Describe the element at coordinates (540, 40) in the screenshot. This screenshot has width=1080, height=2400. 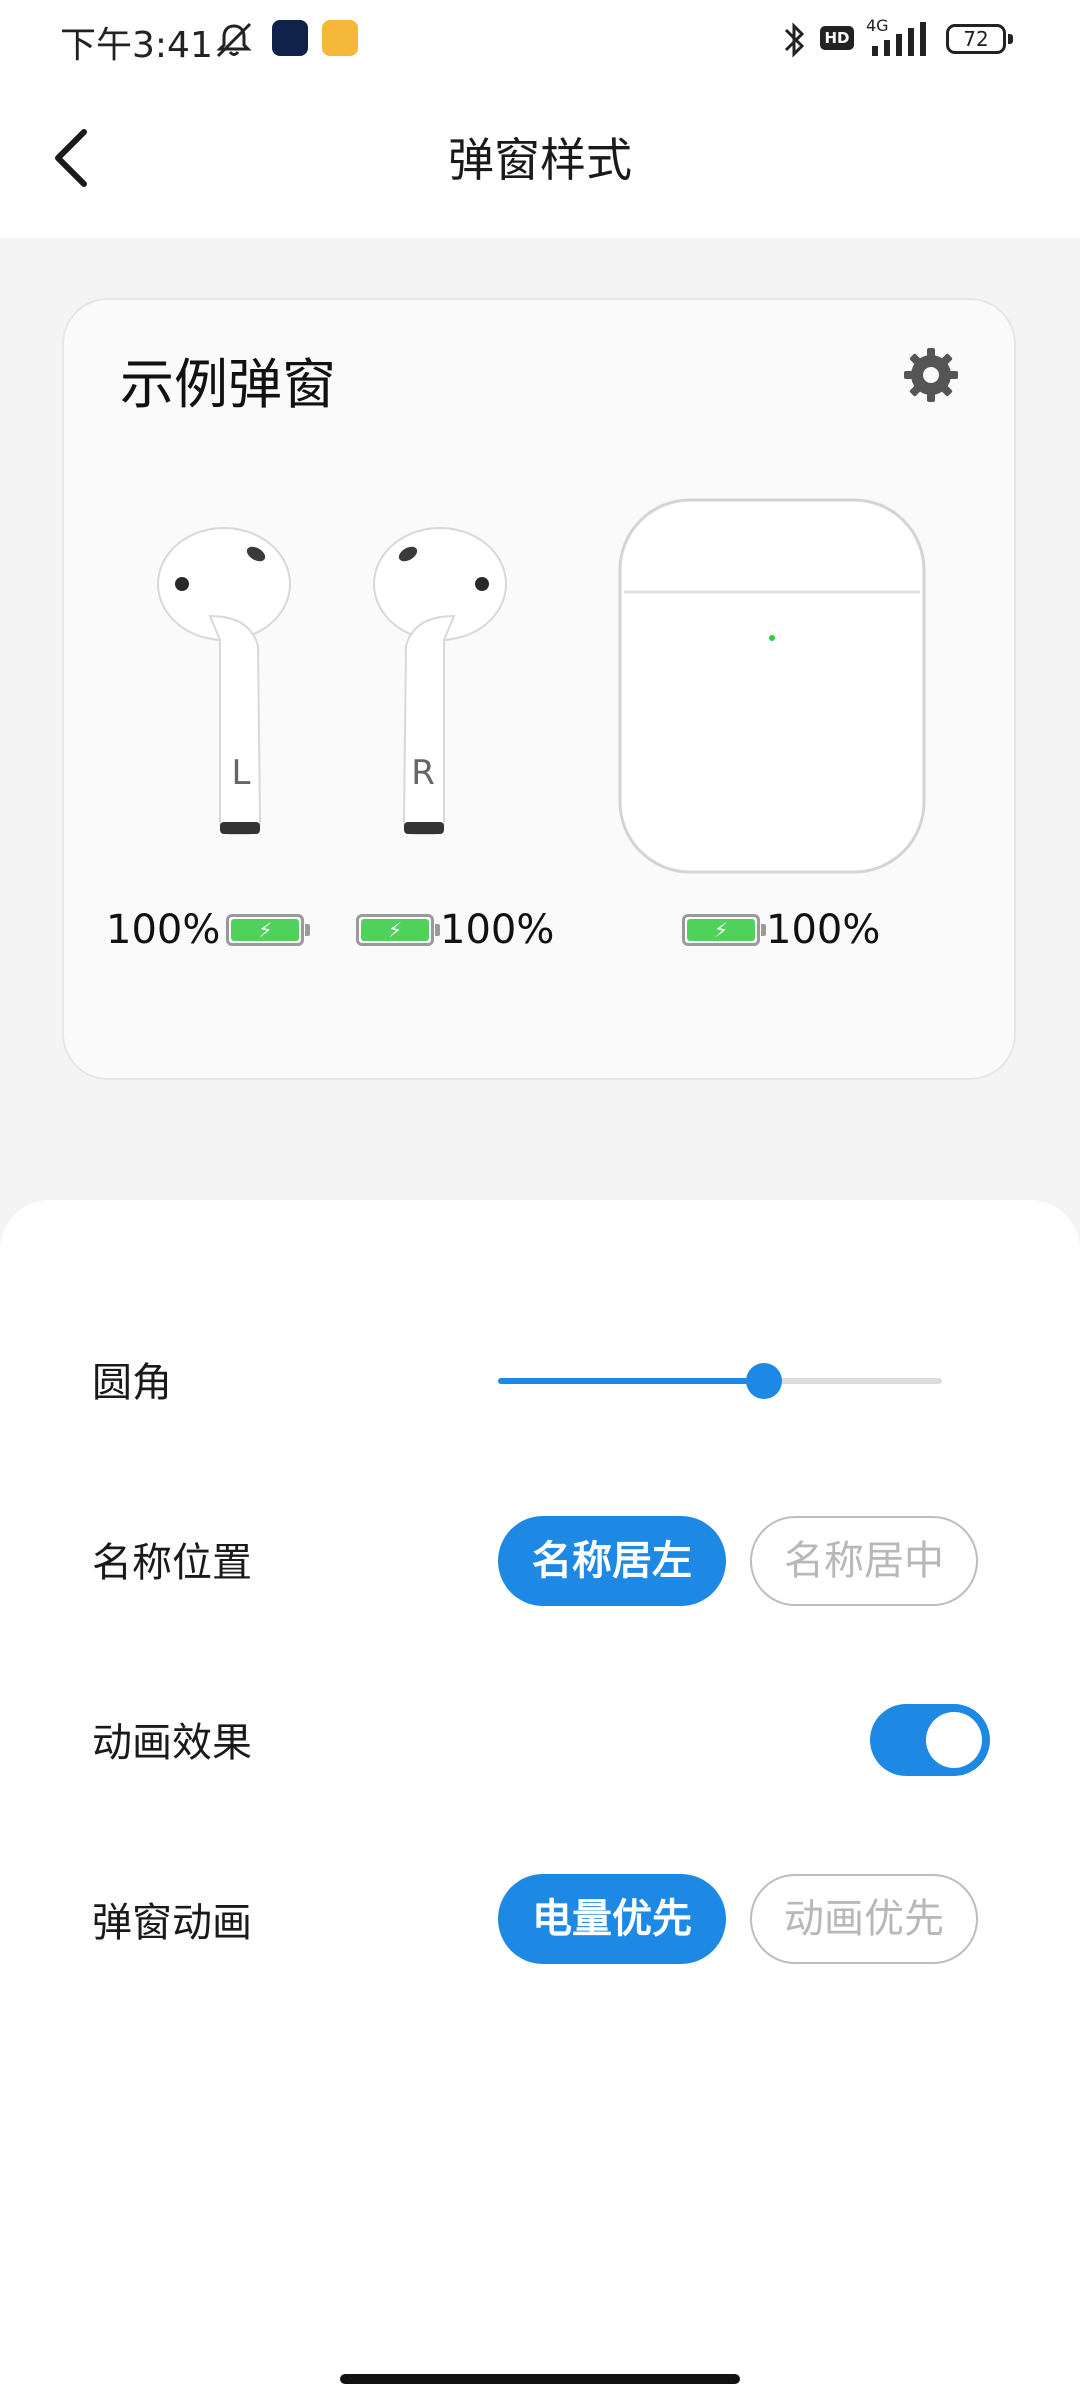
I see `status-bar: 下午3:41 HD 4G 72` at that location.